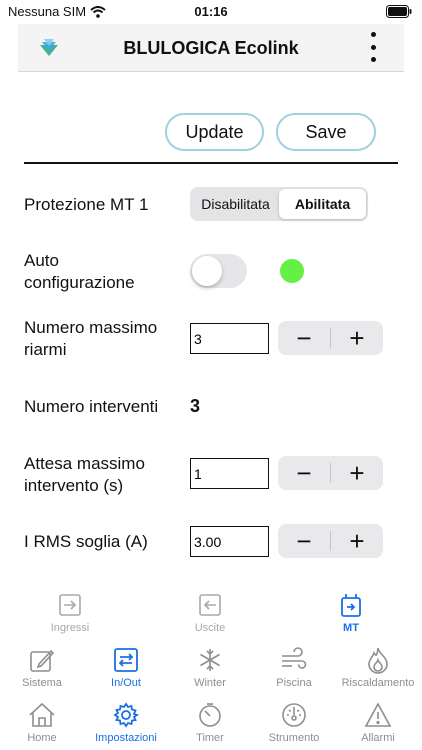  I want to click on attesa-label: Attesa massimo intervento (s), so click(84, 475).